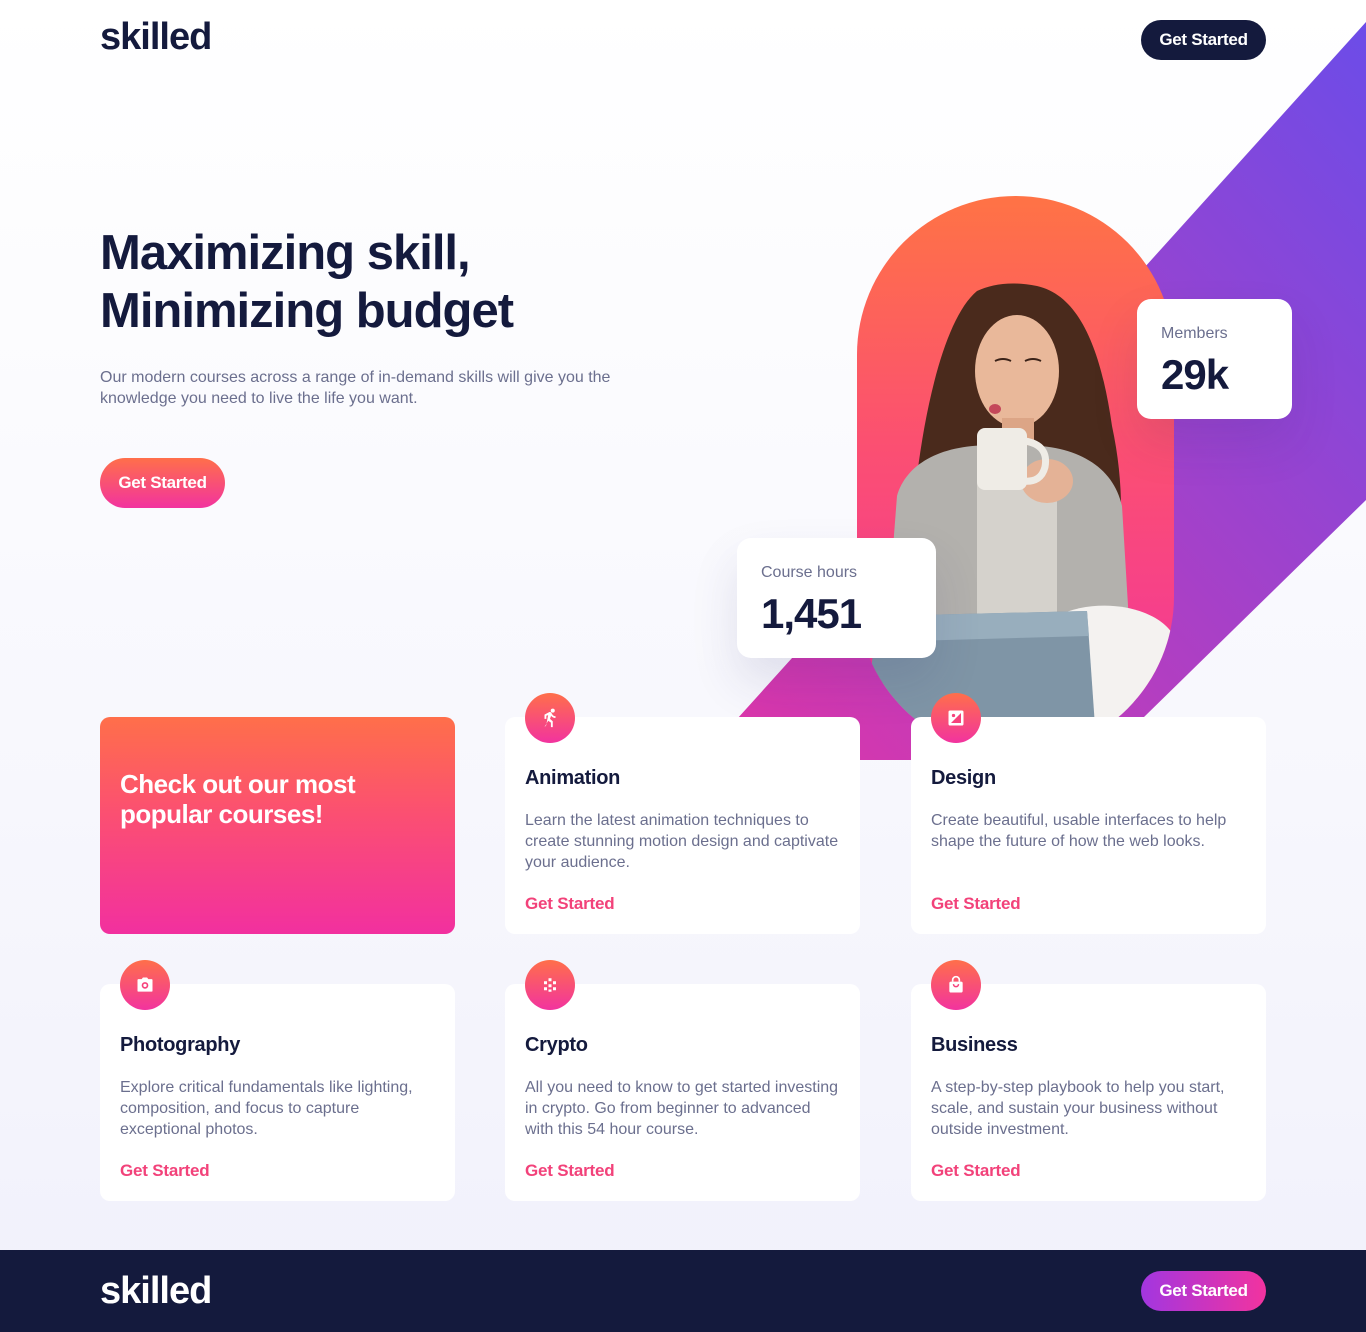 The height and width of the screenshot is (1332, 1366). What do you see at coordinates (550, 718) in the screenshot?
I see `running-figure-icon` at bounding box center [550, 718].